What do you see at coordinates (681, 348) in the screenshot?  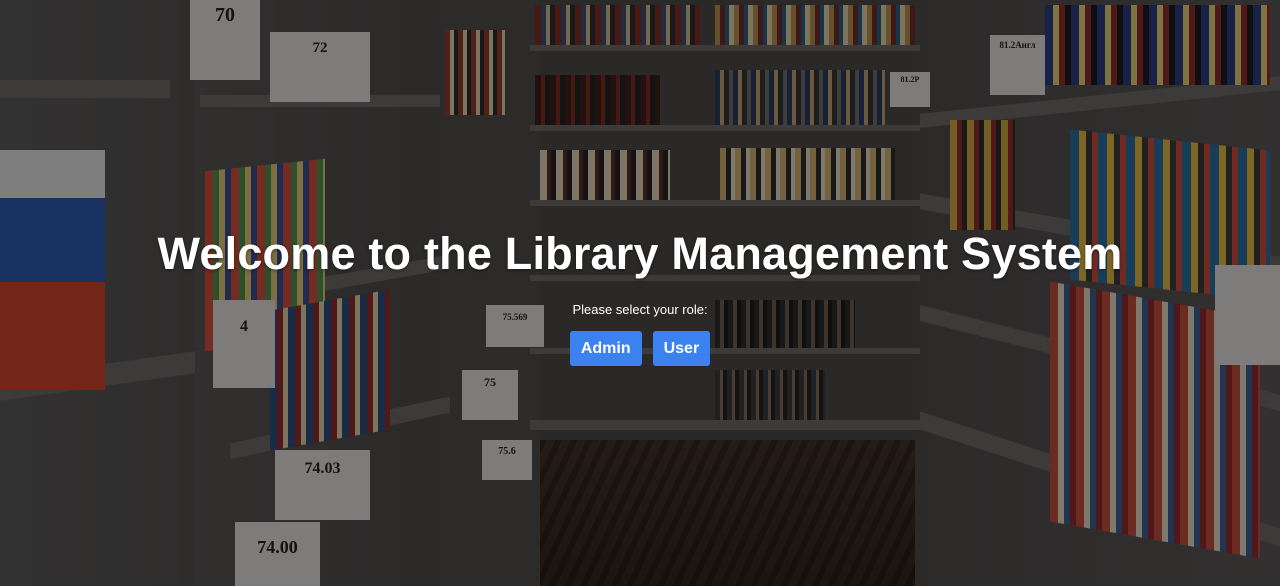 I see `user-button: User` at bounding box center [681, 348].